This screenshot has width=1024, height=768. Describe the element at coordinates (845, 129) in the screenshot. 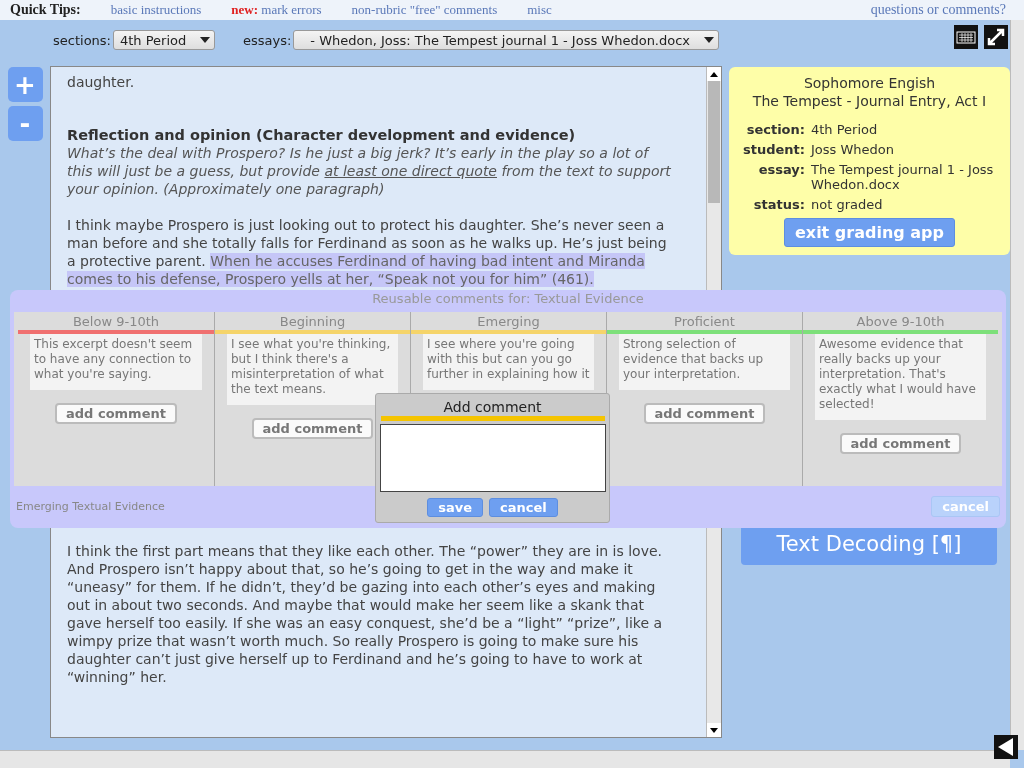

I see `field-value: 4th Period` at that location.